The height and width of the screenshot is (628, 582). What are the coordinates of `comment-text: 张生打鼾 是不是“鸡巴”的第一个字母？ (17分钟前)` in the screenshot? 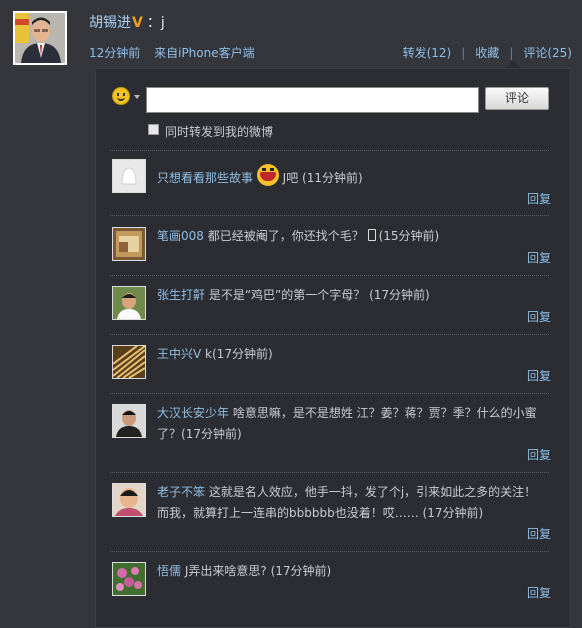 It's located at (347, 295).